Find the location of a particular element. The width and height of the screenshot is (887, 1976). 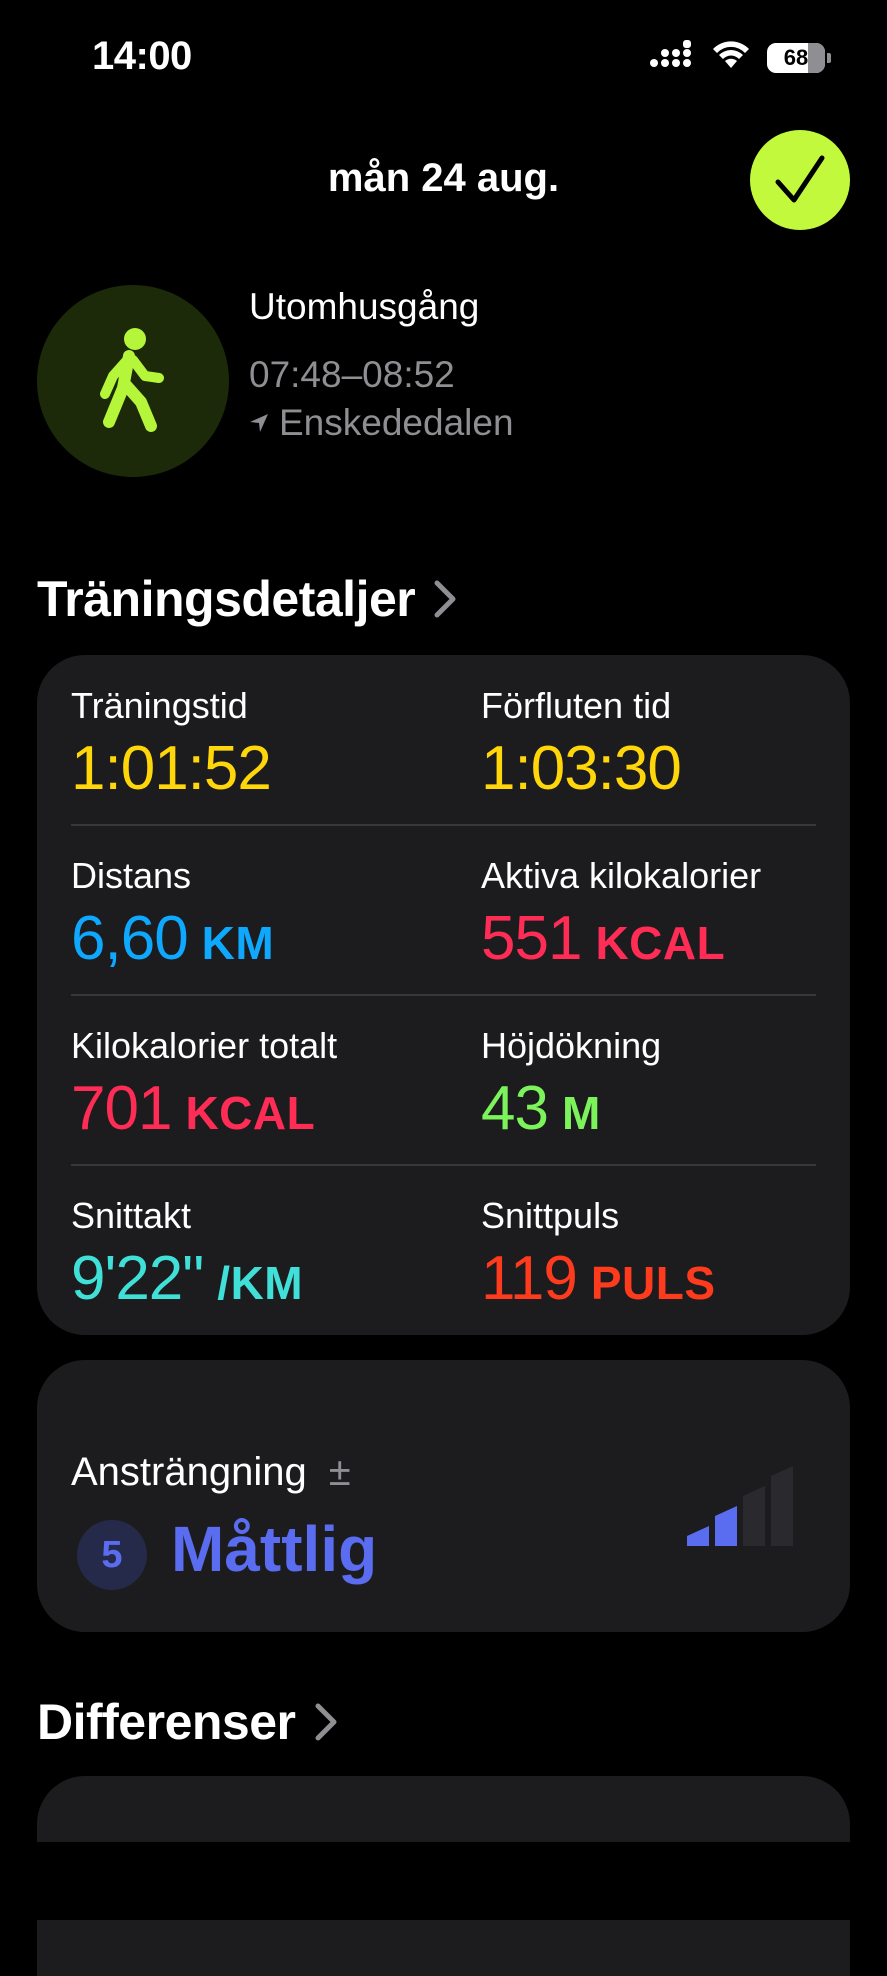

metric-training-time: Träningstid 1:01:52 is located at coordinates (171, 744).